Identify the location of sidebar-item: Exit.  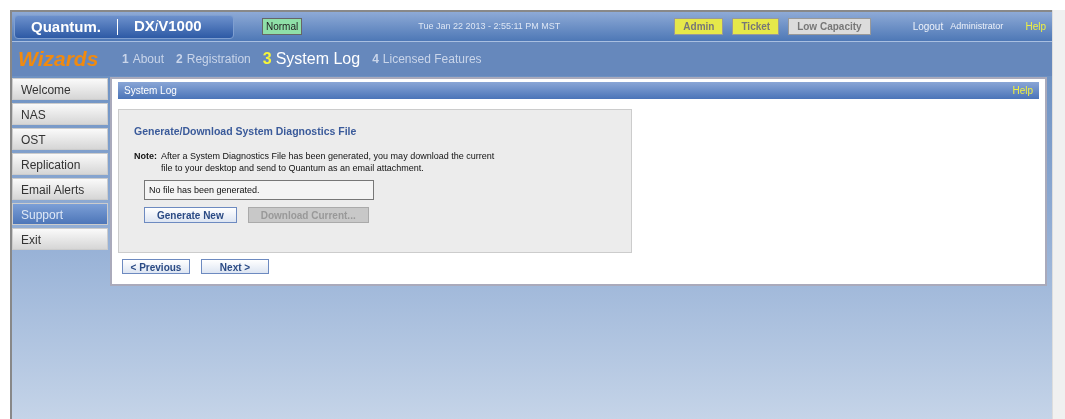
(60, 239).